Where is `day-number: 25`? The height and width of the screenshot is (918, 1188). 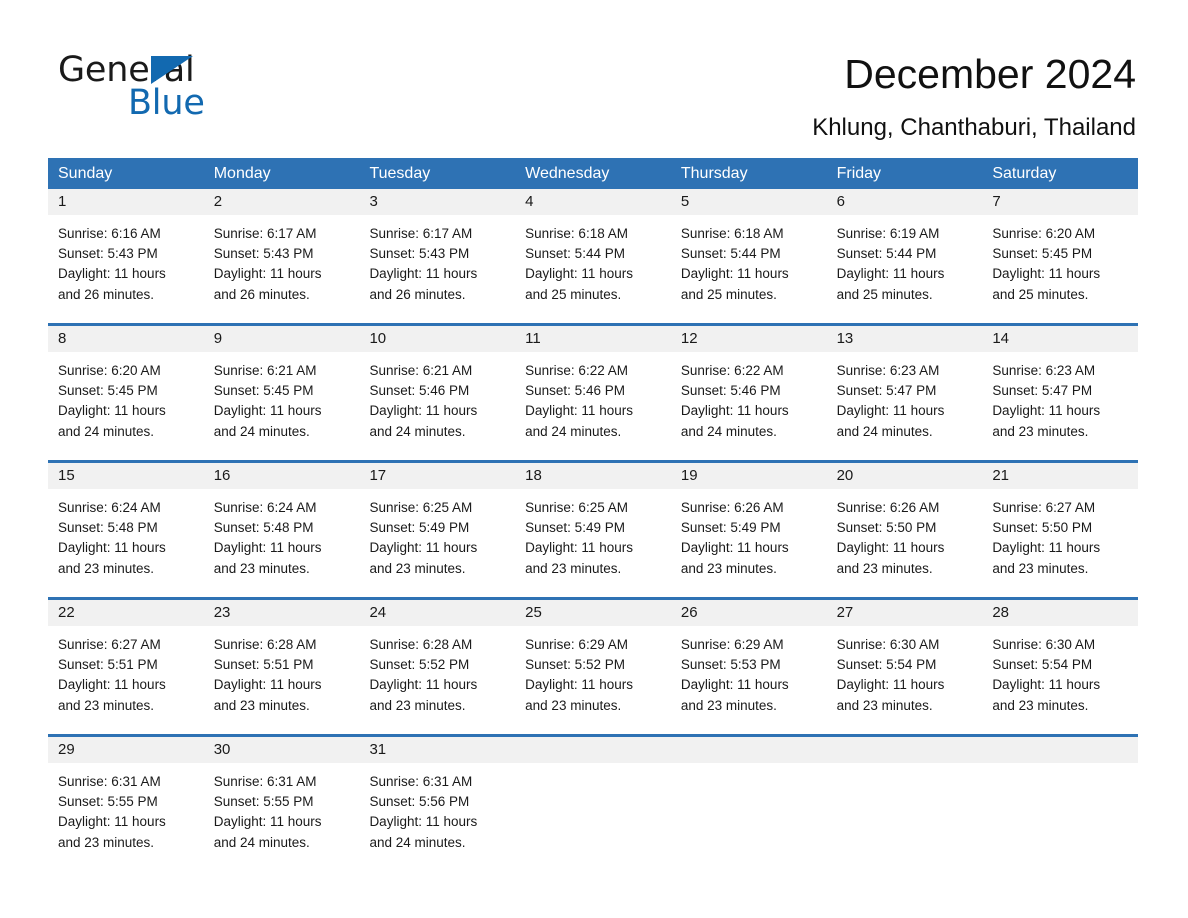
day-number: 25 is located at coordinates (593, 613).